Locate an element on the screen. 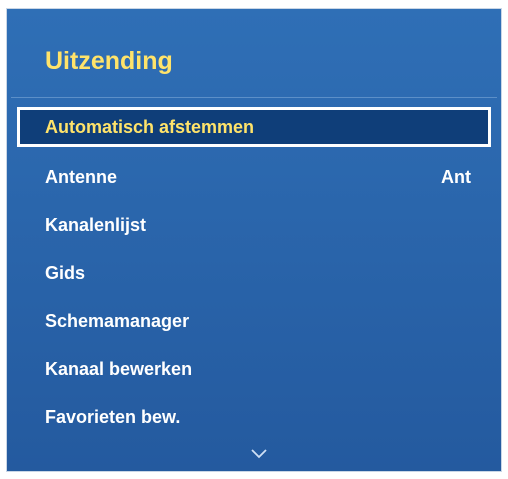 Image resolution: width=508 pixels, height=479 pixels. menu-title: Uitzending is located at coordinates (109, 61).